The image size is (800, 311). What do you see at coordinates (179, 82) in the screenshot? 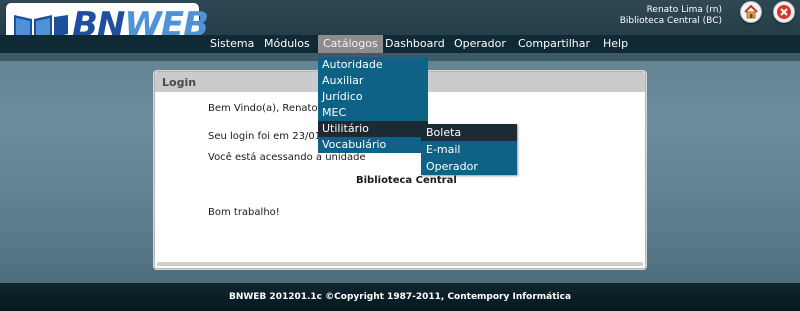
I see `panel-title: Login` at bounding box center [179, 82].